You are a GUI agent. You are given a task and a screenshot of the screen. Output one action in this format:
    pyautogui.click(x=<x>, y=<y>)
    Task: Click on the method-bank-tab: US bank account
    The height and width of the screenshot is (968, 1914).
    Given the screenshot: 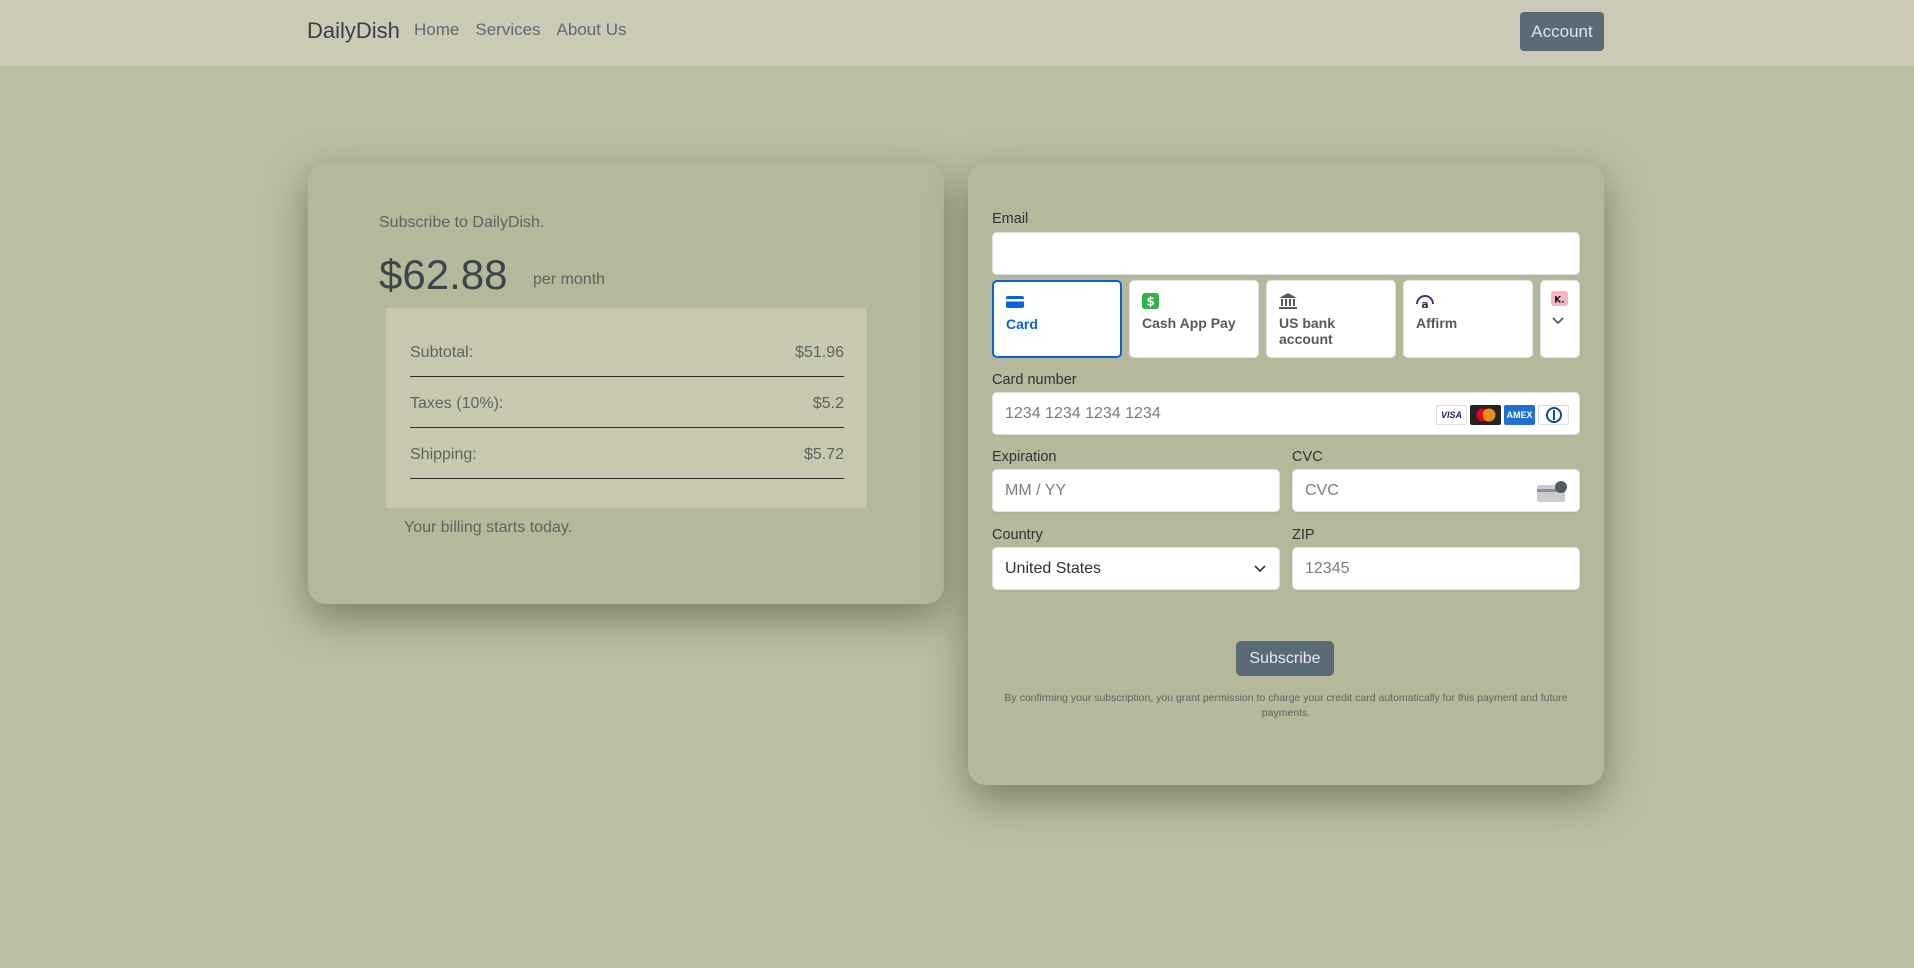 What is the action you would take?
    pyautogui.click(x=1331, y=319)
    